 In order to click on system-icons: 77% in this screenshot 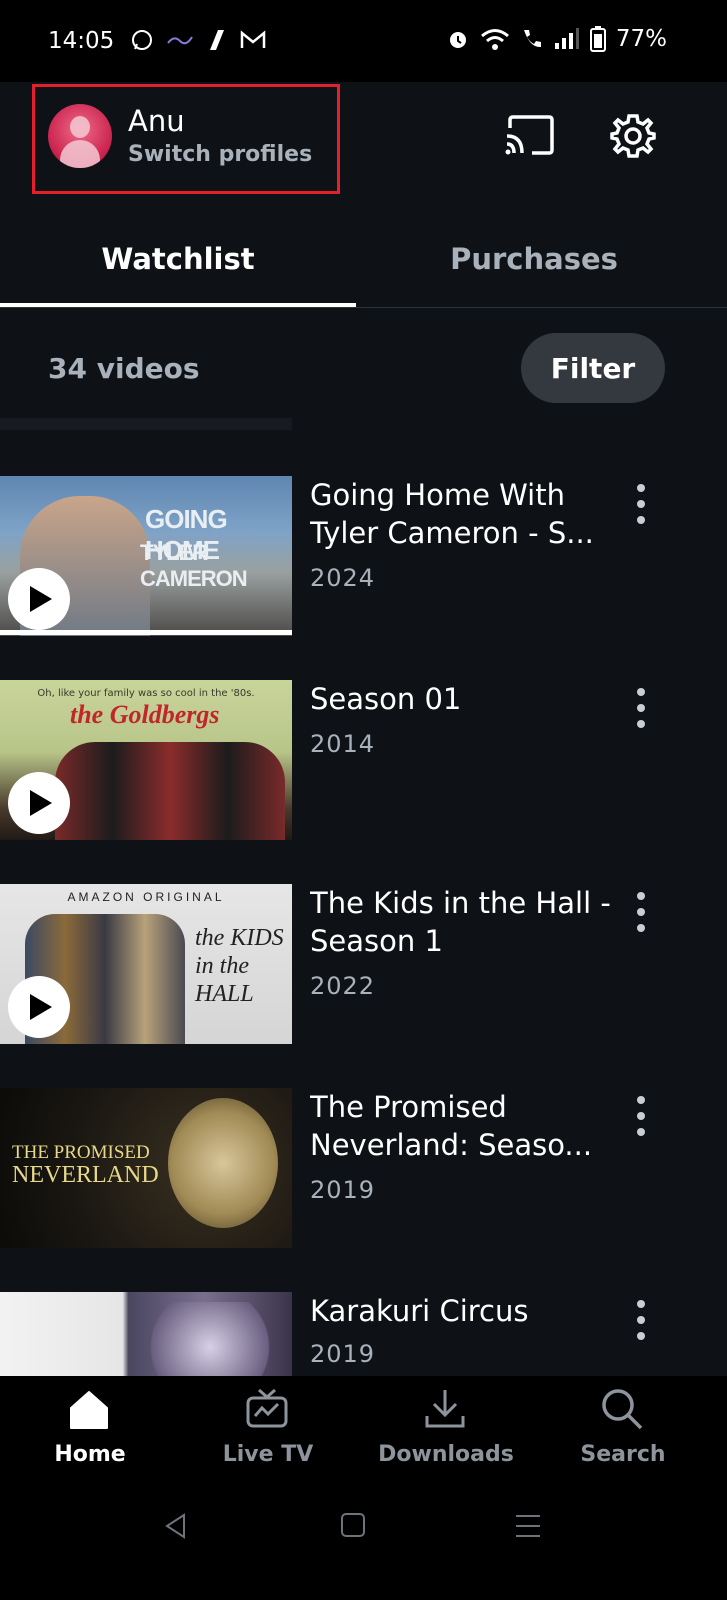, I will do `click(556, 39)`.